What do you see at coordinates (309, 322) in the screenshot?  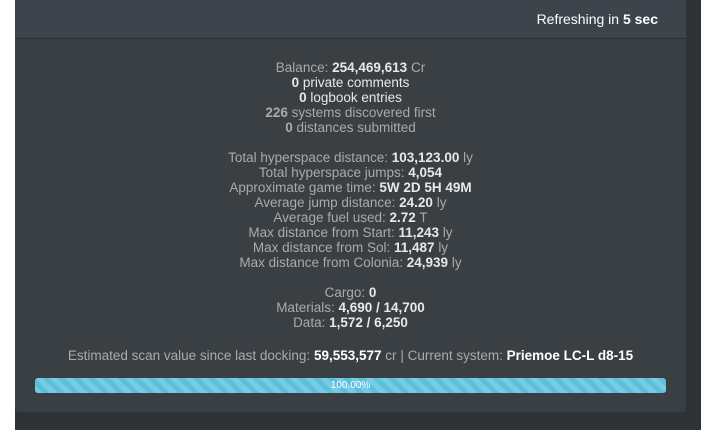 I see `data-label: Data:` at bounding box center [309, 322].